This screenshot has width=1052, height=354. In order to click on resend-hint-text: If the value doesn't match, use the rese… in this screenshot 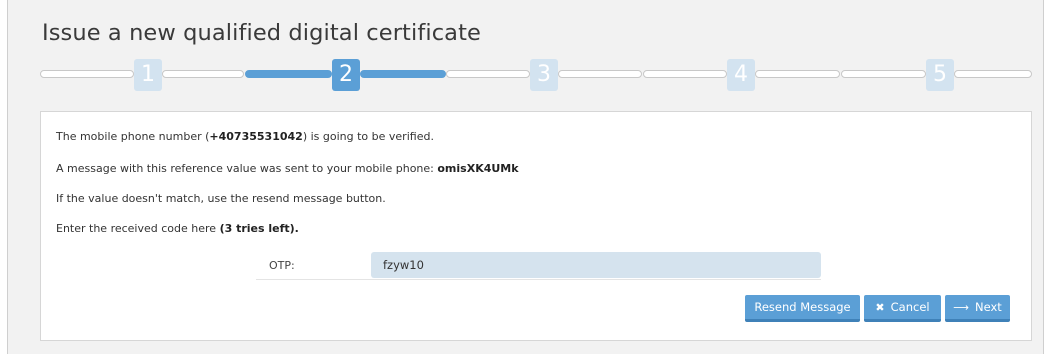, I will do `click(221, 198)`.